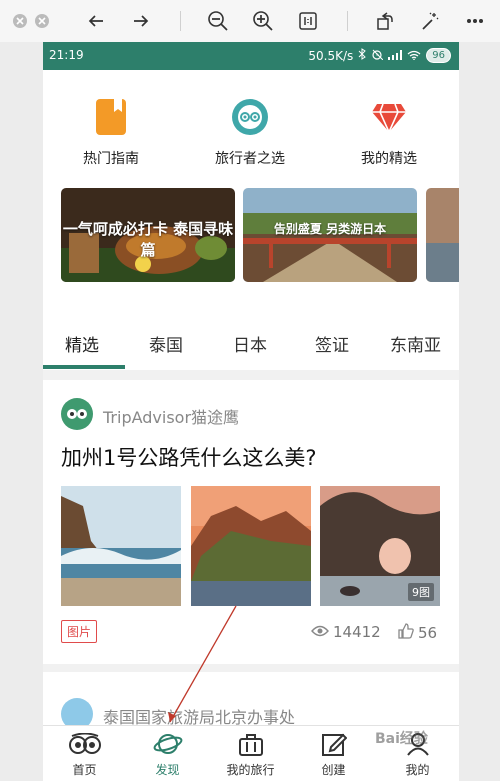  I want to click on magic-wand-icon, so click(430, 21).